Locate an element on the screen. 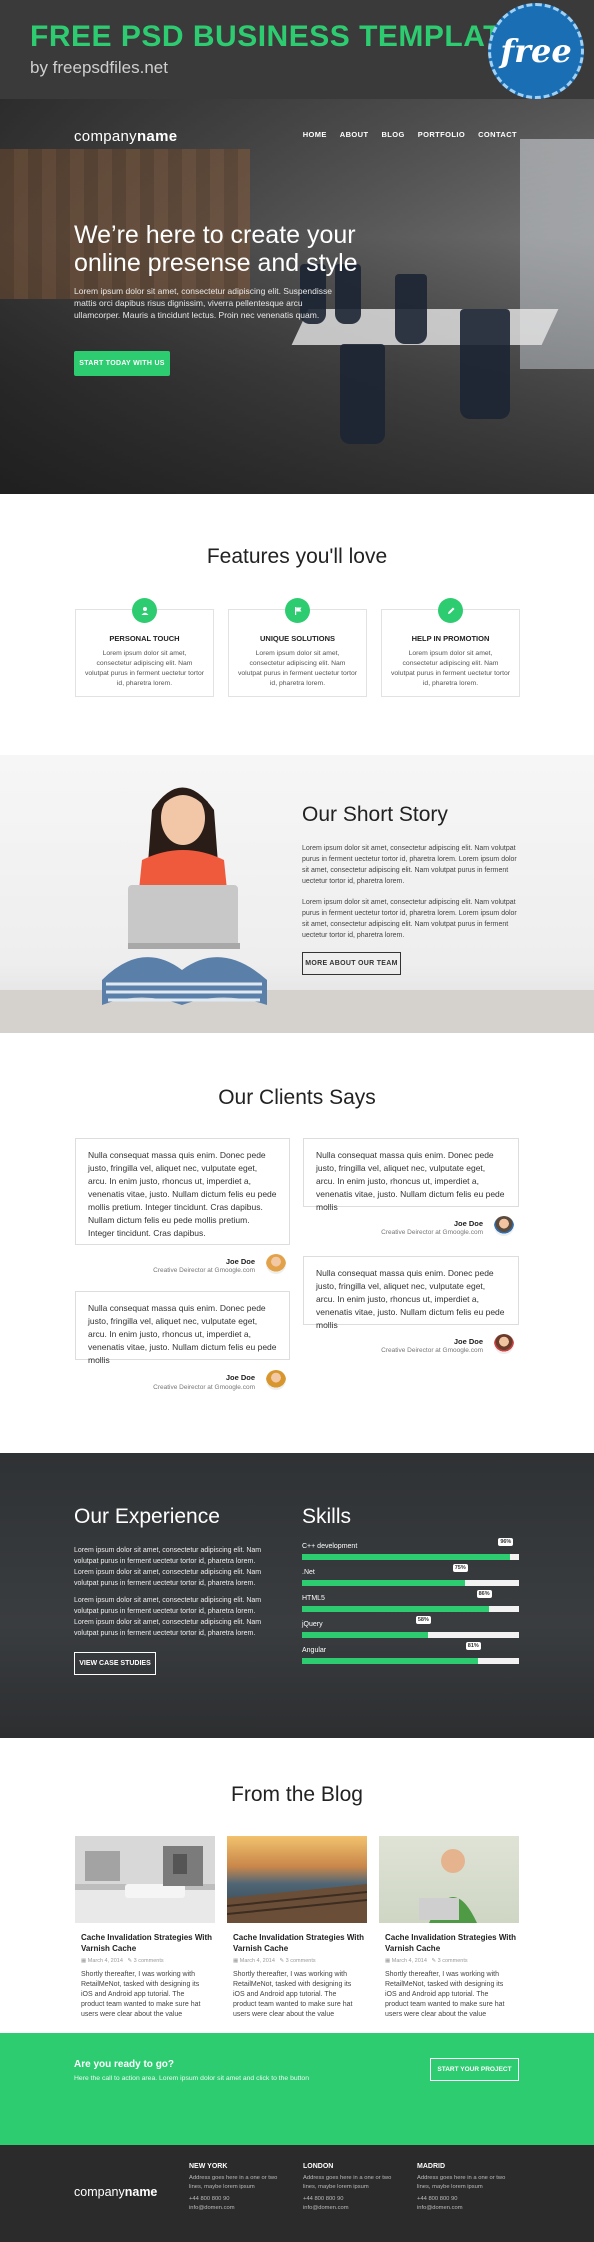 The height and width of the screenshot is (2242, 594). skills-title: Skills is located at coordinates (327, 1516).